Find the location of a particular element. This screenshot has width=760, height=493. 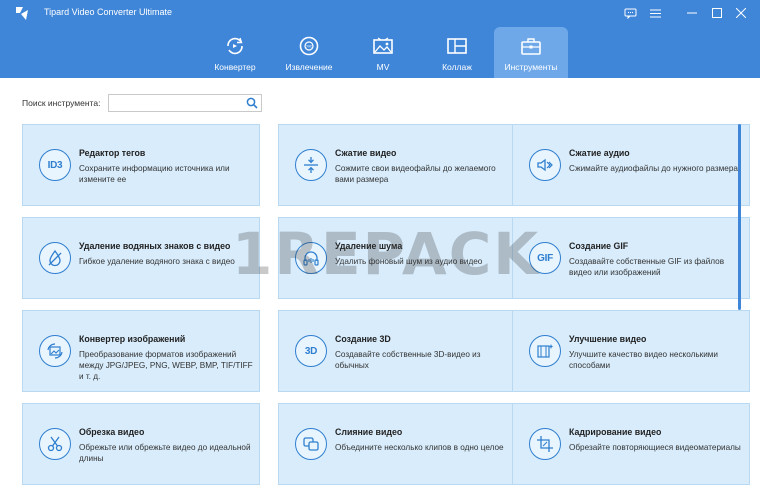

svg-text: DVD is located at coordinates (309, 46).